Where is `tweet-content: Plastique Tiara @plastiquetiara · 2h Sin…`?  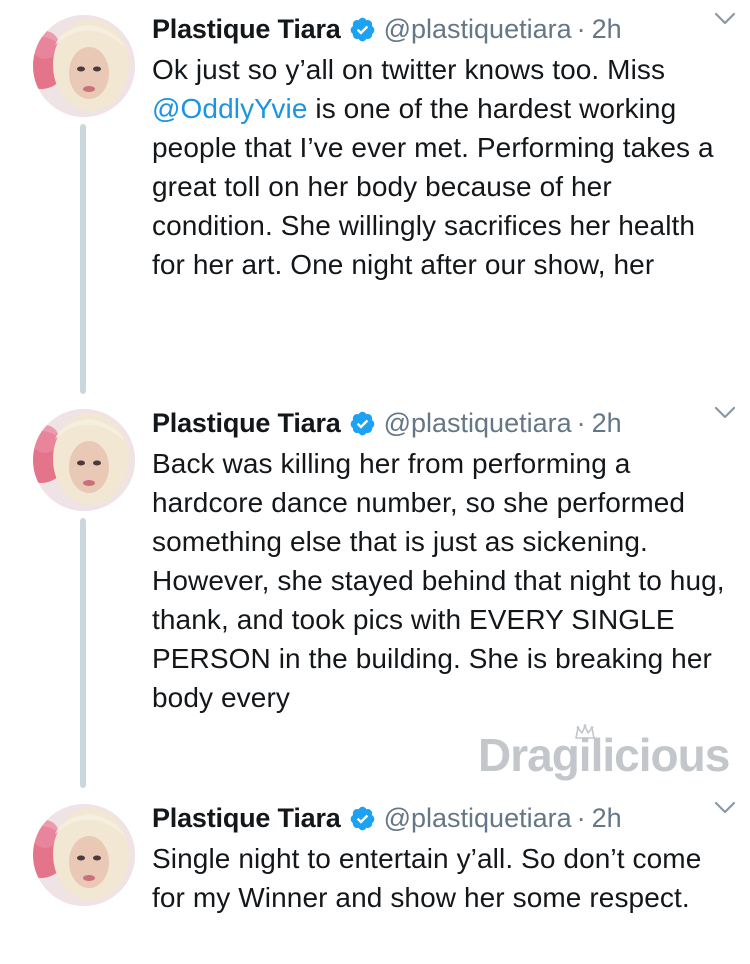 tweet-content: Plastique Tiara @plastiquetiara · 2h Sin… is located at coordinates (442, 857).